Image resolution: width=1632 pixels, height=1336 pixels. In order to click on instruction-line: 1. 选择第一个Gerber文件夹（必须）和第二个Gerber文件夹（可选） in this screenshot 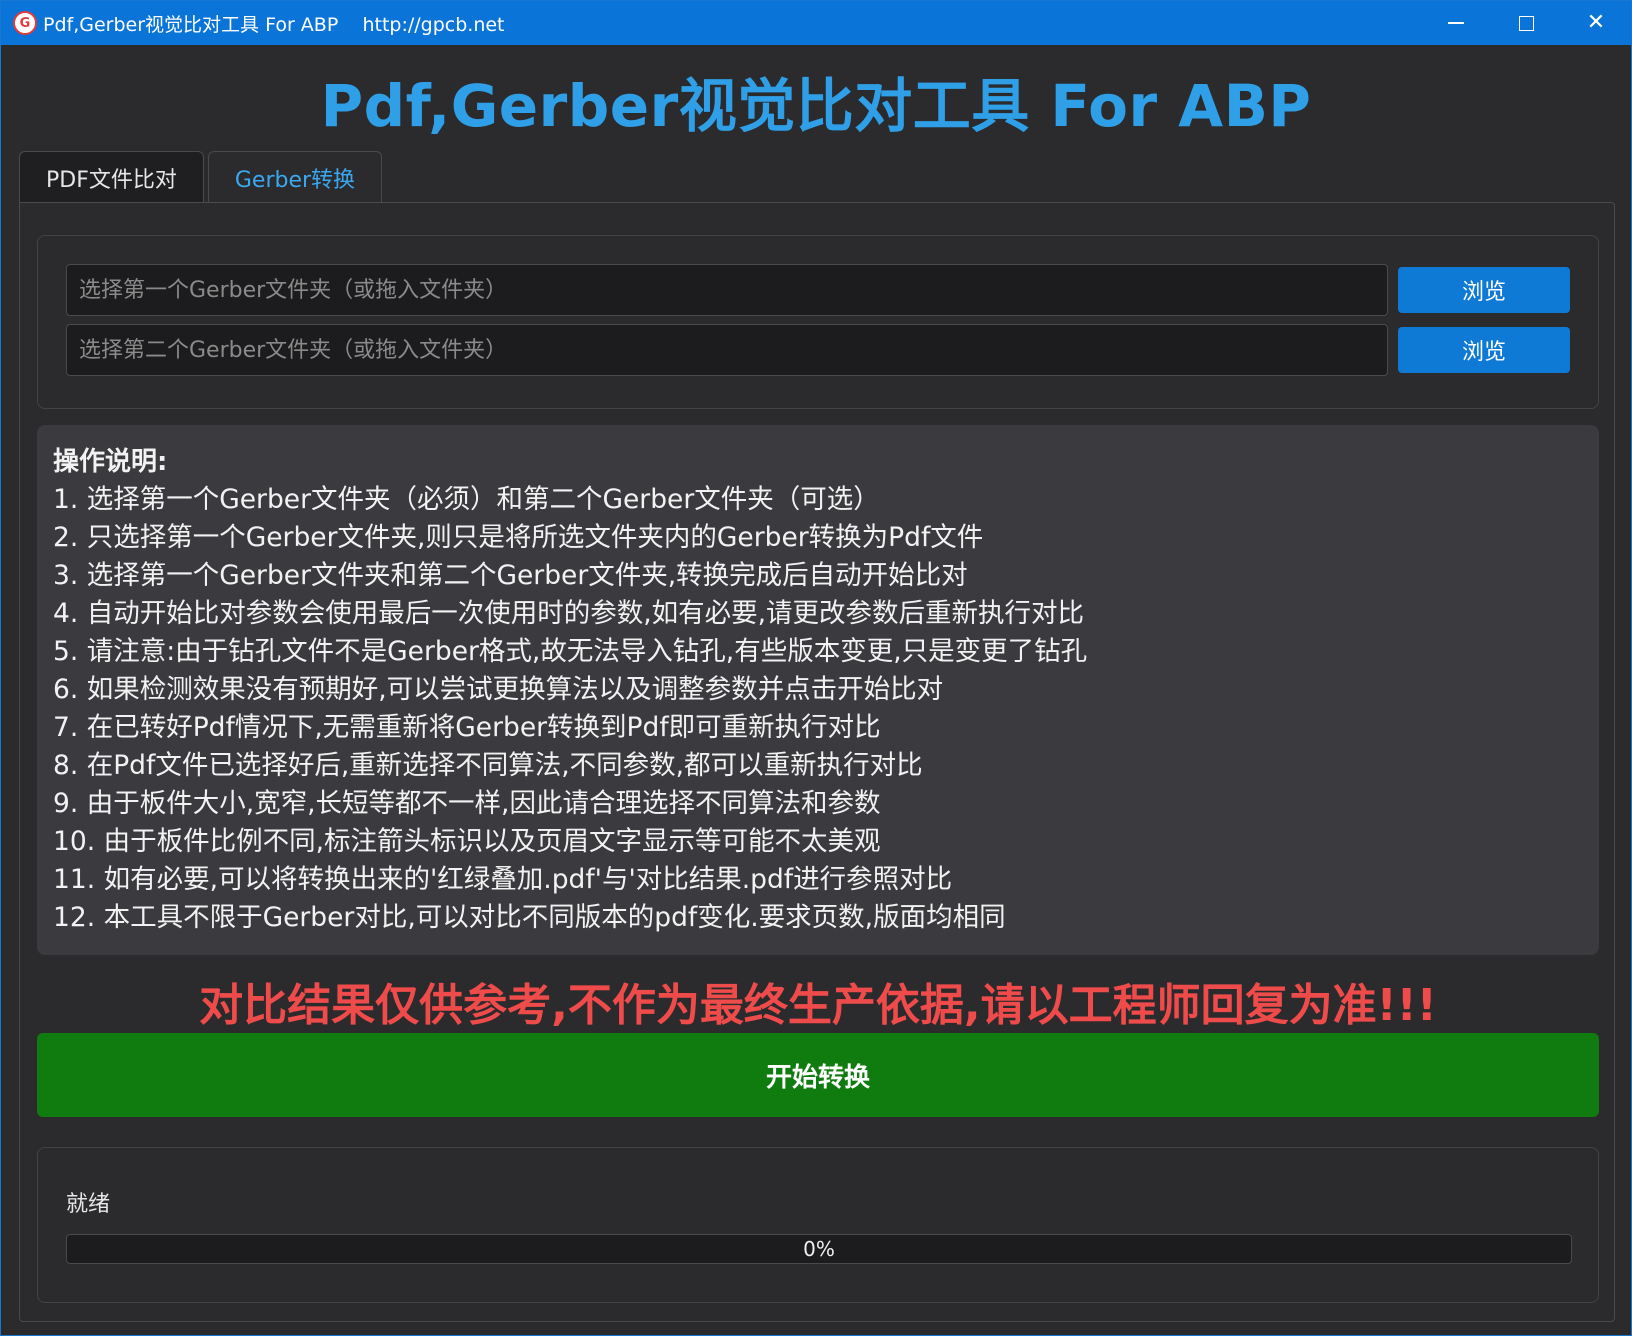, I will do `click(466, 499)`.